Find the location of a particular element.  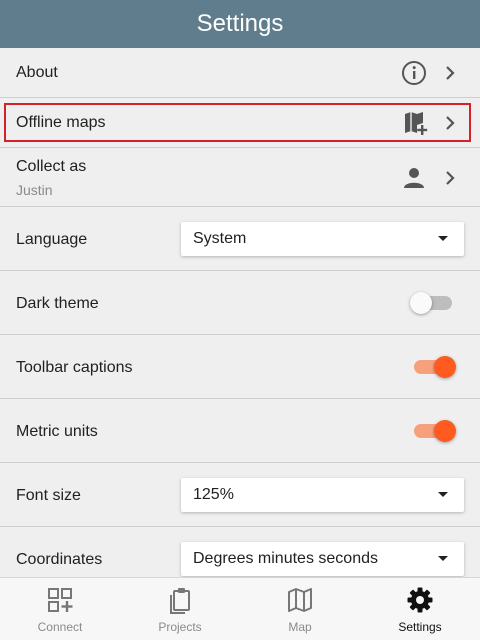

tab-connect-label: Connect is located at coordinates (60, 627).